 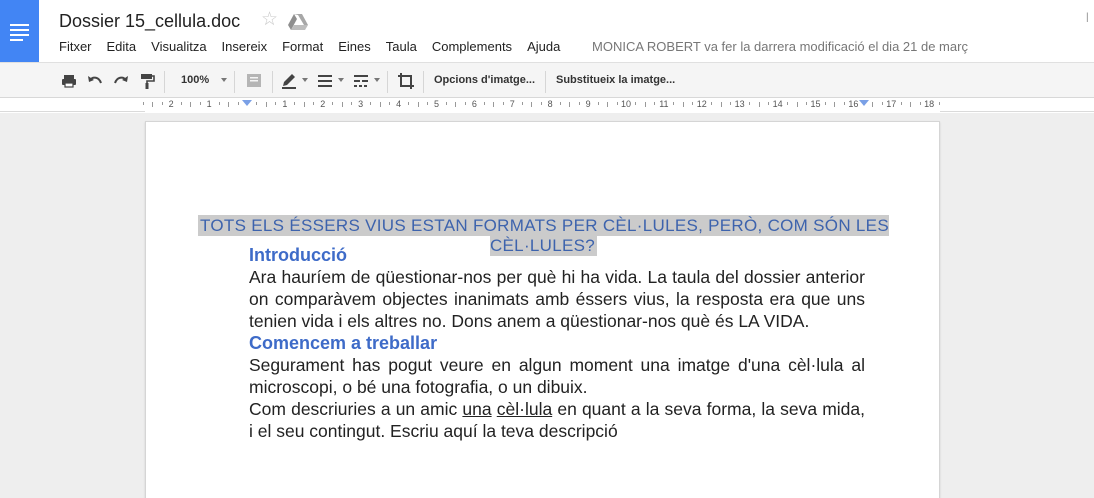 I want to click on border-color-icon, so click(x=289, y=81).